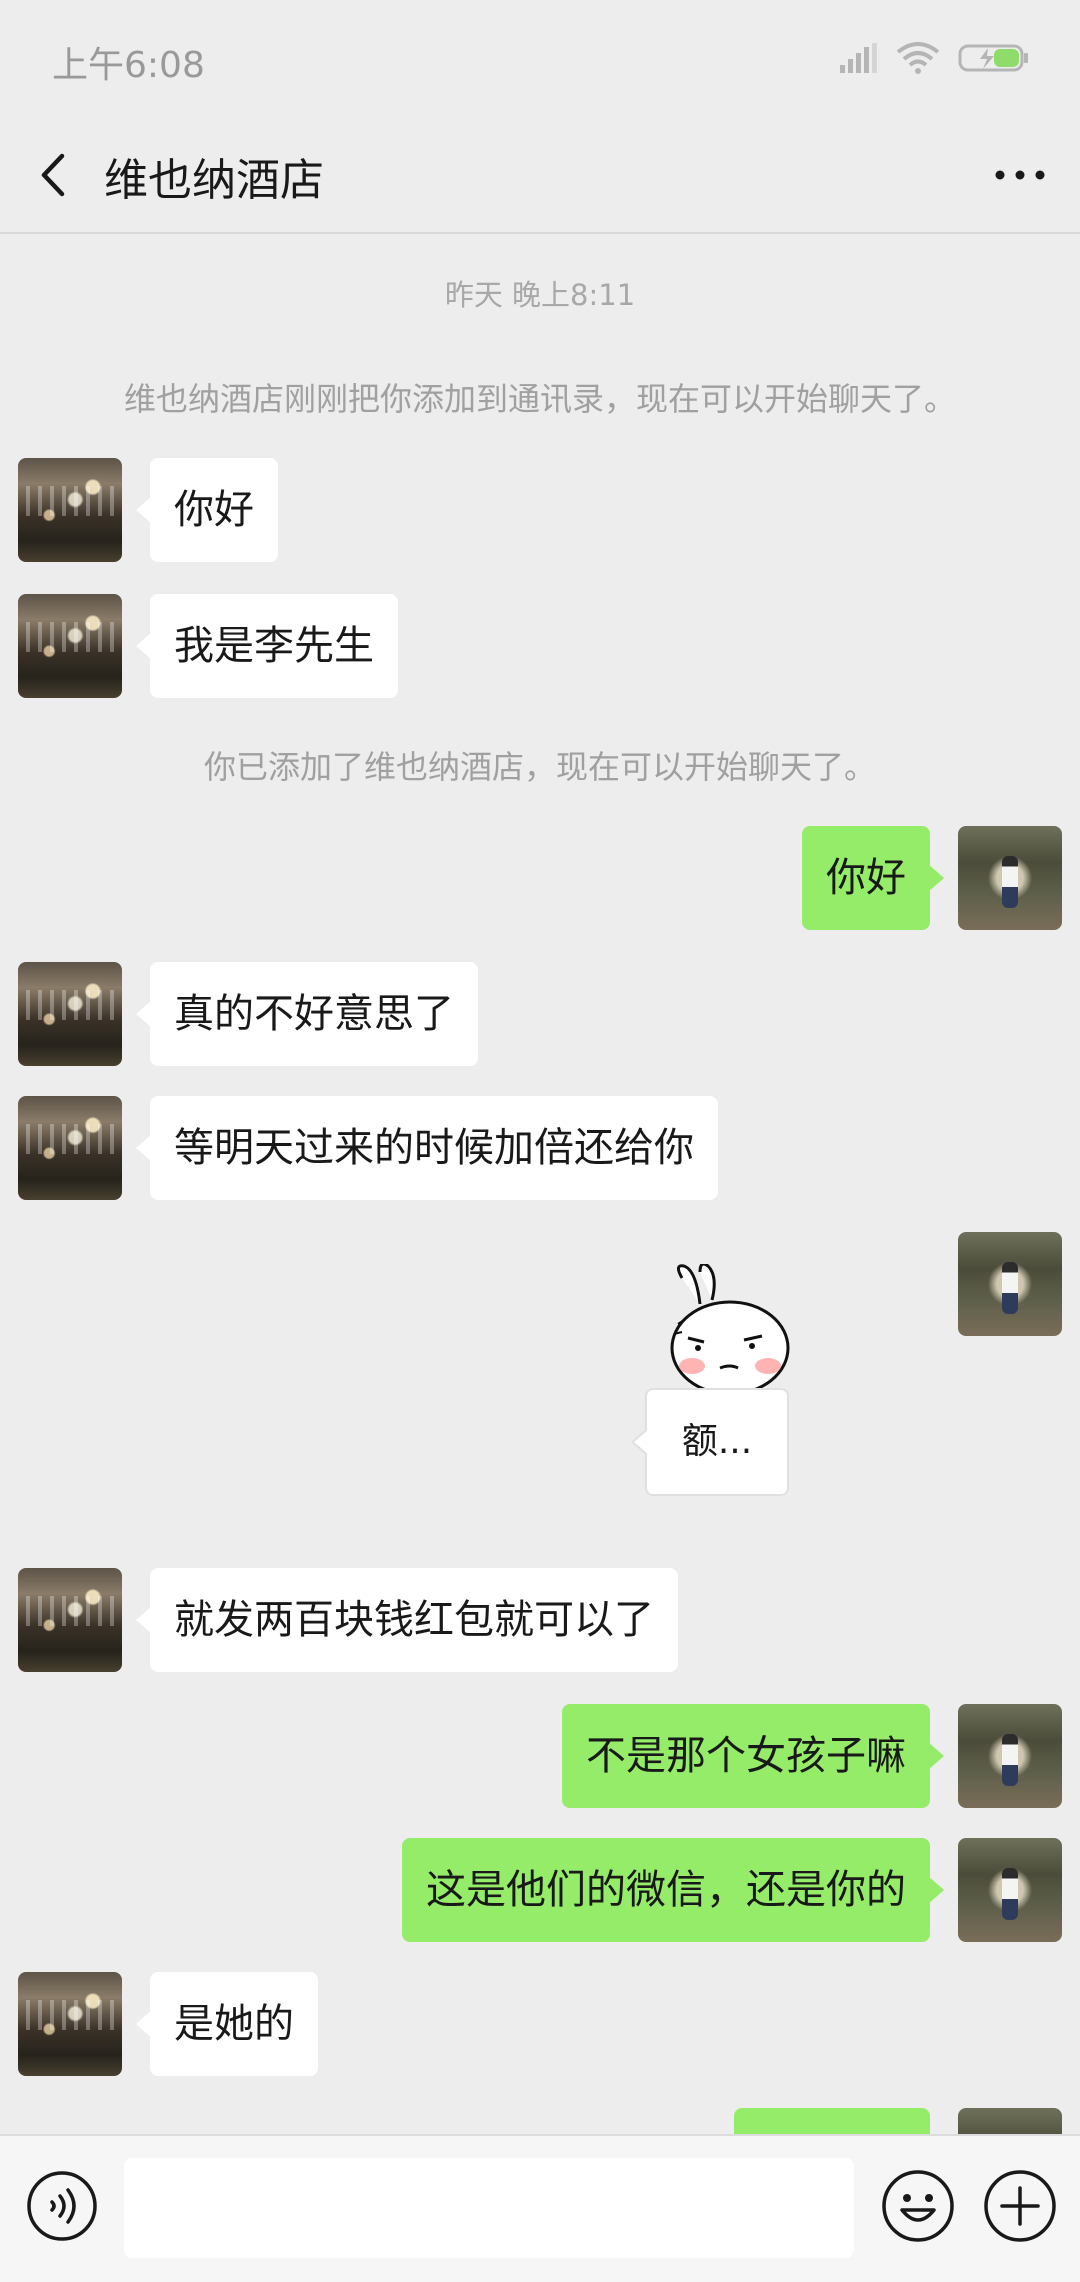 The width and height of the screenshot is (1080, 2282). Describe the element at coordinates (62, 2206) in the screenshot. I see `voice-icon` at that location.